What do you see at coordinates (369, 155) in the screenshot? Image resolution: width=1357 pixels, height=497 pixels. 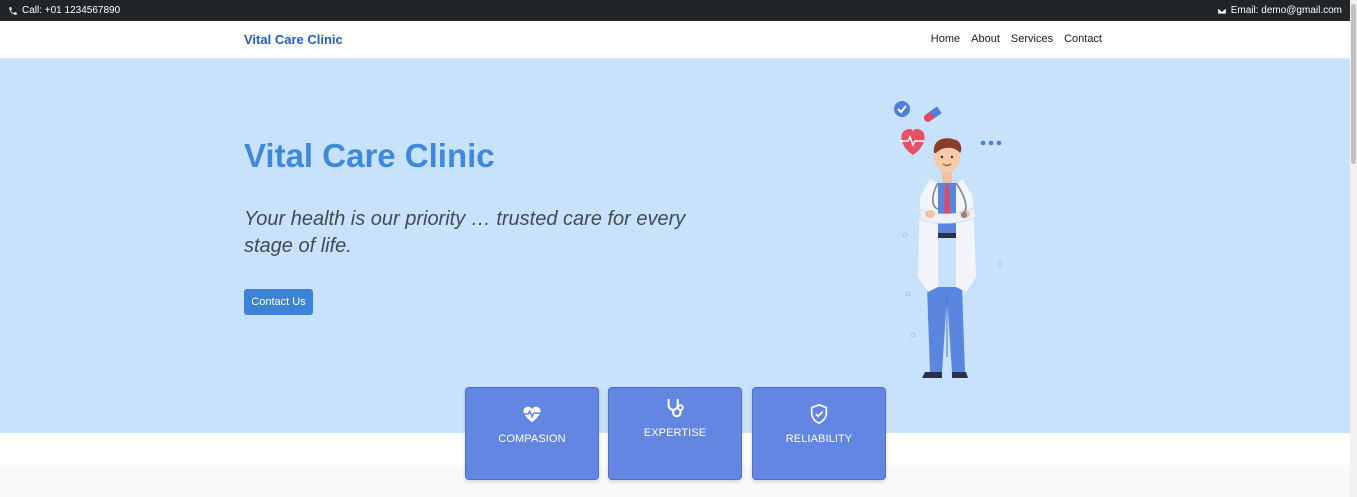 I see `hero-title: Vital Care Clinic` at bounding box center [369, 155].